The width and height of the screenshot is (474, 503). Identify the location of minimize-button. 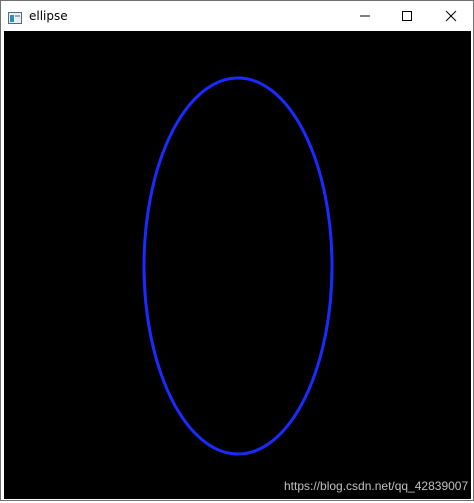
(365, 16).